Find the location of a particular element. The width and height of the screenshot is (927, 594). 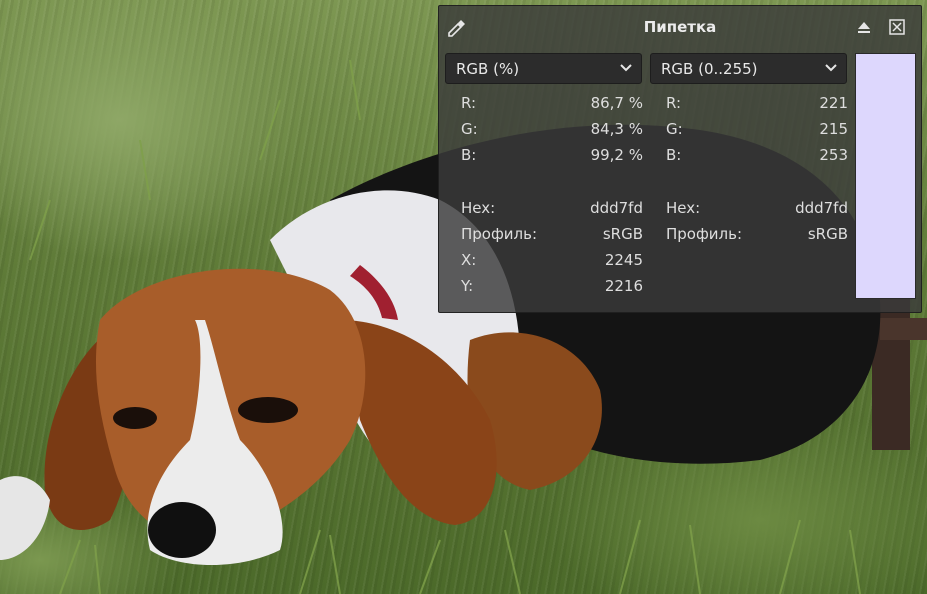

r-percent-value: 86,7 % is located at coordinates (616, 103).